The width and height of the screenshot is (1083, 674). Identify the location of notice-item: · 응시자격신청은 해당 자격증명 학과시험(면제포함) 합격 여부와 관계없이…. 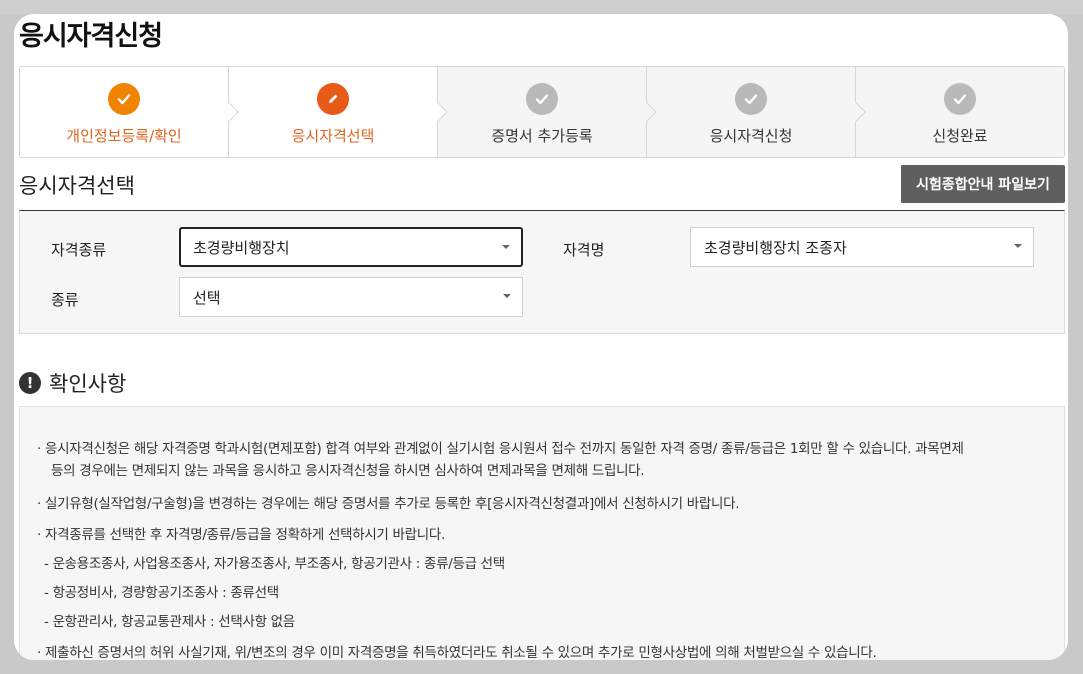
(500, 449).